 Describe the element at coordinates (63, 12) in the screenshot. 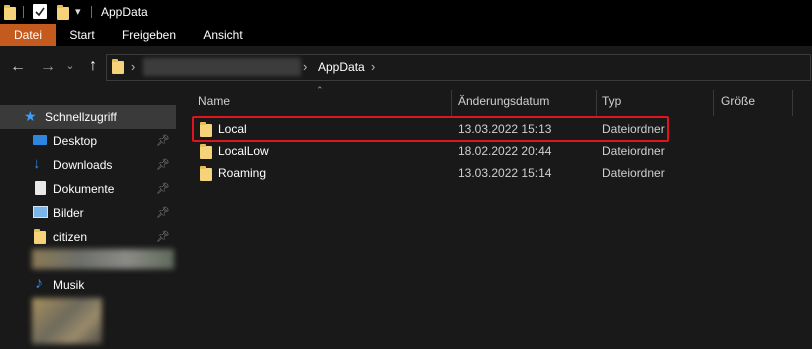

I see `new-folder-icon` at that location.